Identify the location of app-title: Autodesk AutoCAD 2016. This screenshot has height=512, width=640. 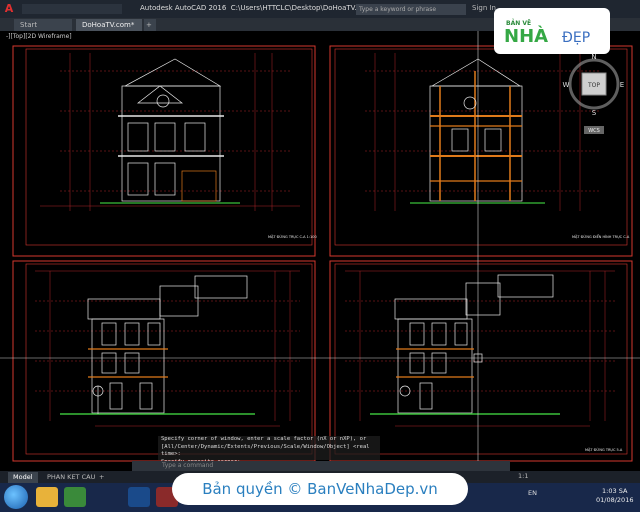
(183, 8).